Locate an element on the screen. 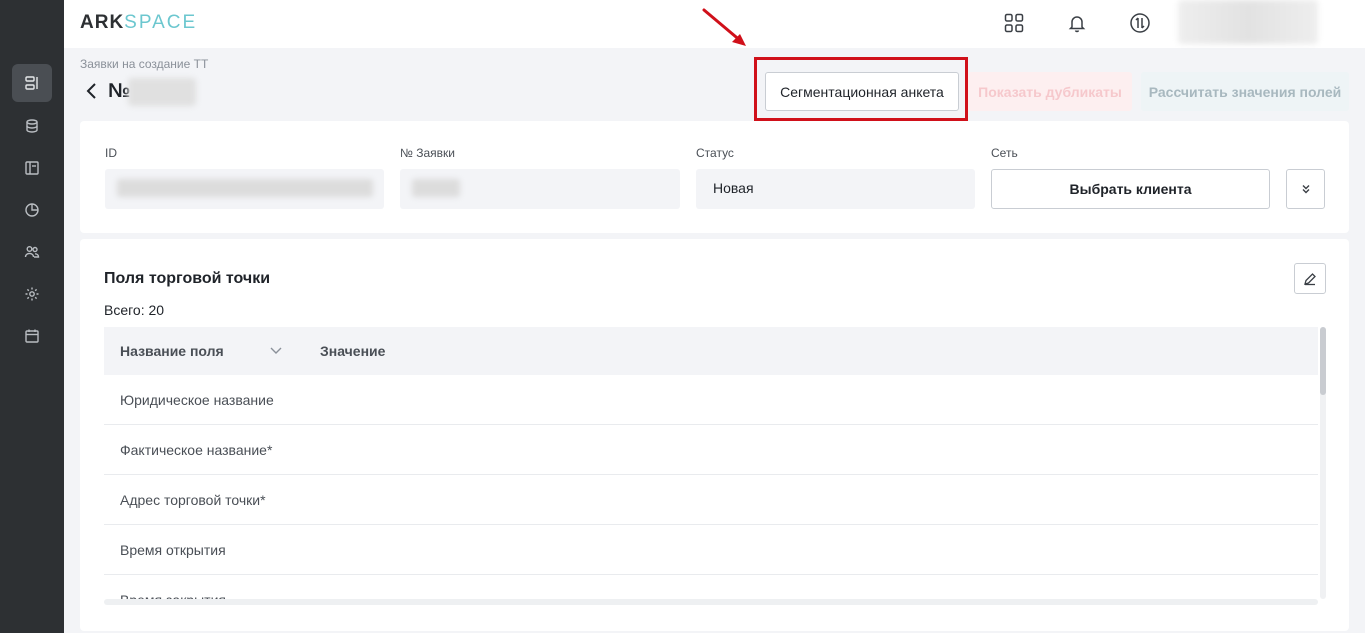 Image resolution: width=1365 pixels, height=633 pixels. status-value: Новая is located at coordinates (733, 188).